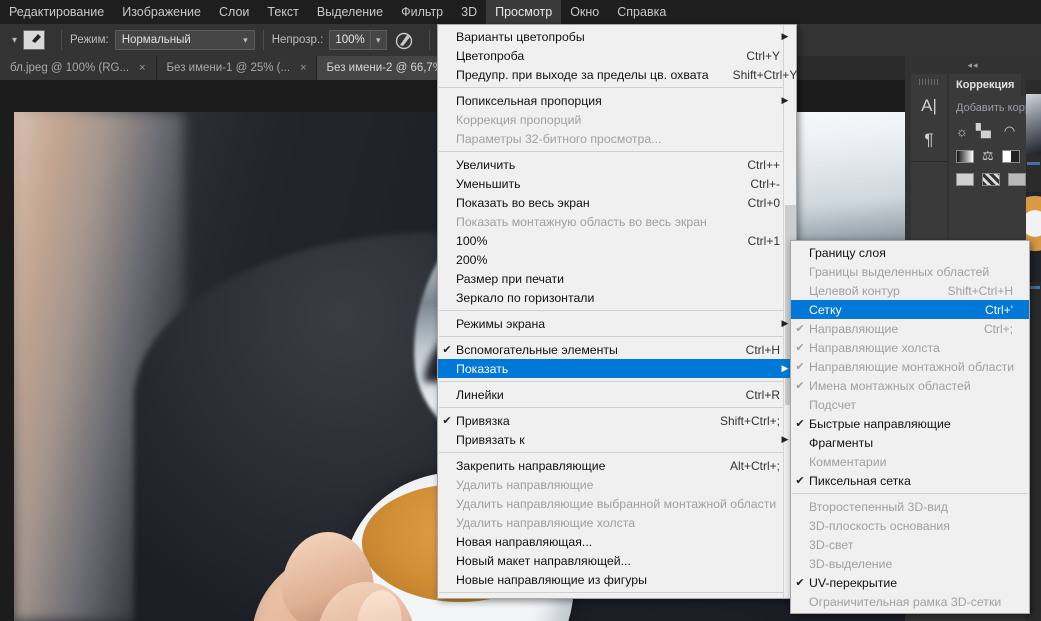 The height and width of the screenshot is (621, 1041). What do you see at coordinates (350, 40) in the screenshot?
I see `opacity-input: 100%` at bounding box center [350, 40].